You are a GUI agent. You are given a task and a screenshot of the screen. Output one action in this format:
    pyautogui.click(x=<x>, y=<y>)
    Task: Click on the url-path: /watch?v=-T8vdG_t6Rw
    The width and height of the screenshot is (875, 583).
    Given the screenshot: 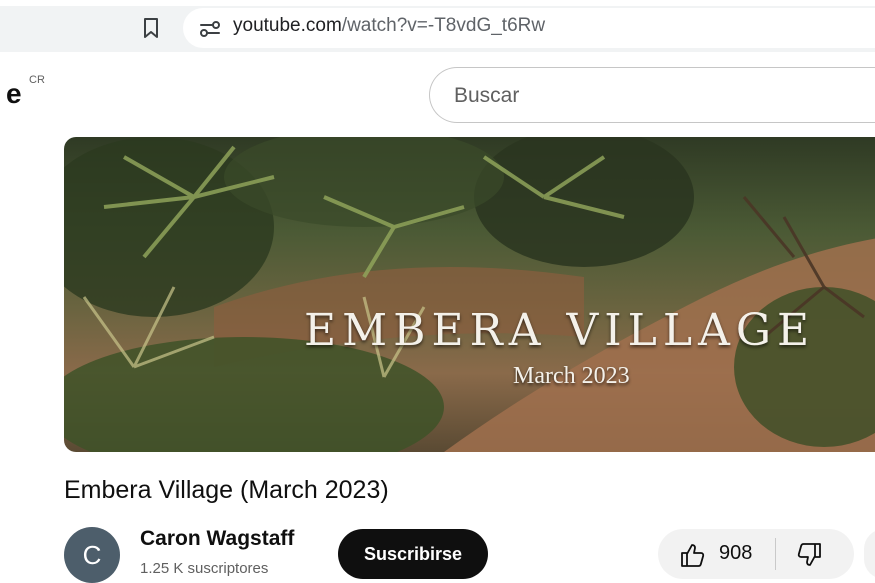 What is the action you would take?
    pyautogui.click(x=443, y=25)
    